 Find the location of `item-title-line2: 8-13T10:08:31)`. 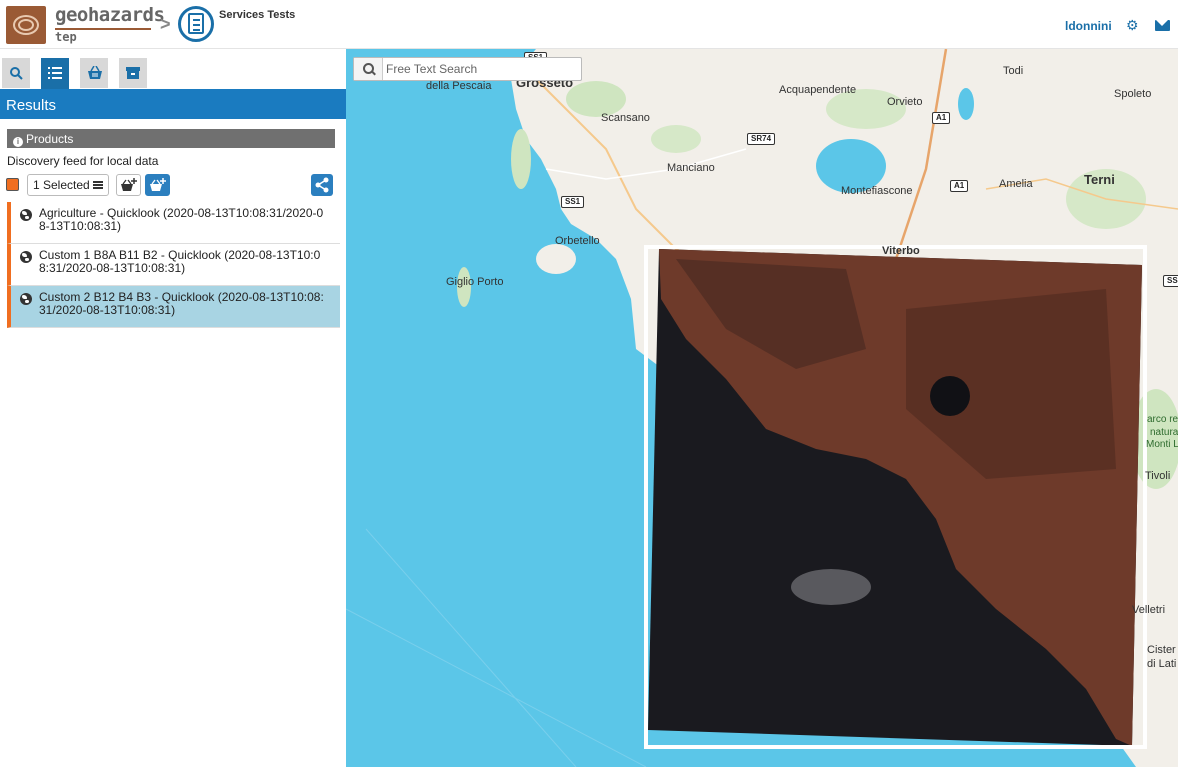

item-title-line2: 8-13T10:08:31) is located at coordinates (80, 226).